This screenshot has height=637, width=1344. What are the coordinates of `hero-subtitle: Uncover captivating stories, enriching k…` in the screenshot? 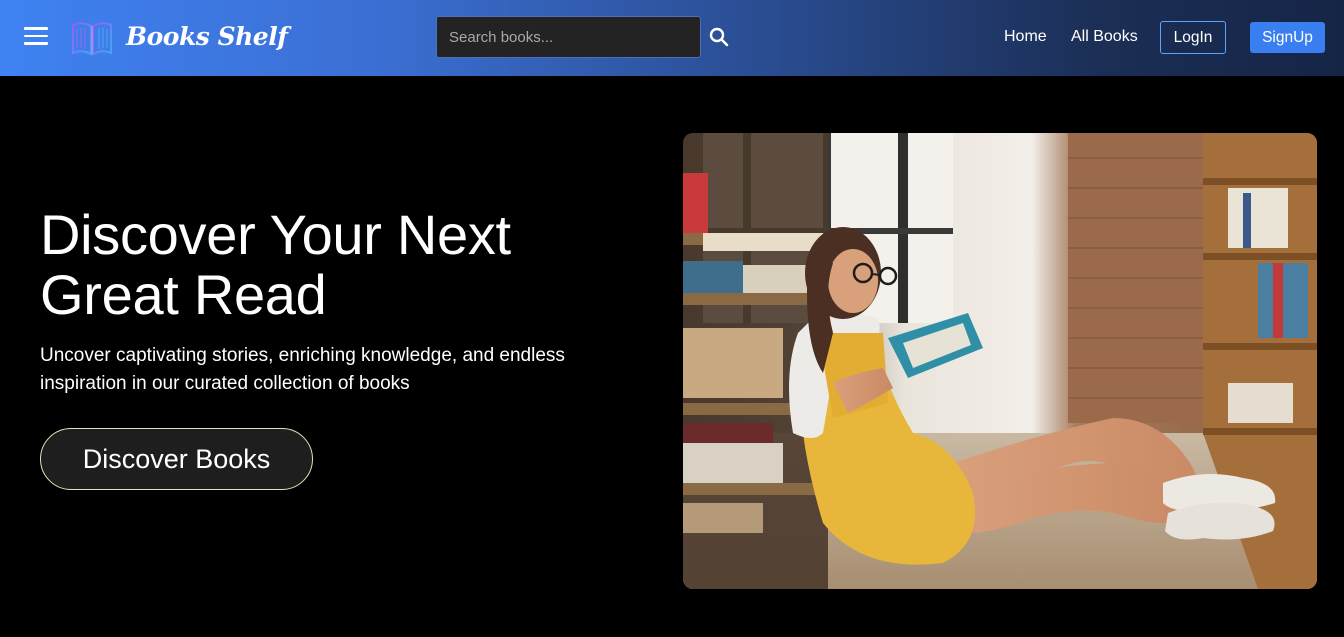 It's located at (302, 369).